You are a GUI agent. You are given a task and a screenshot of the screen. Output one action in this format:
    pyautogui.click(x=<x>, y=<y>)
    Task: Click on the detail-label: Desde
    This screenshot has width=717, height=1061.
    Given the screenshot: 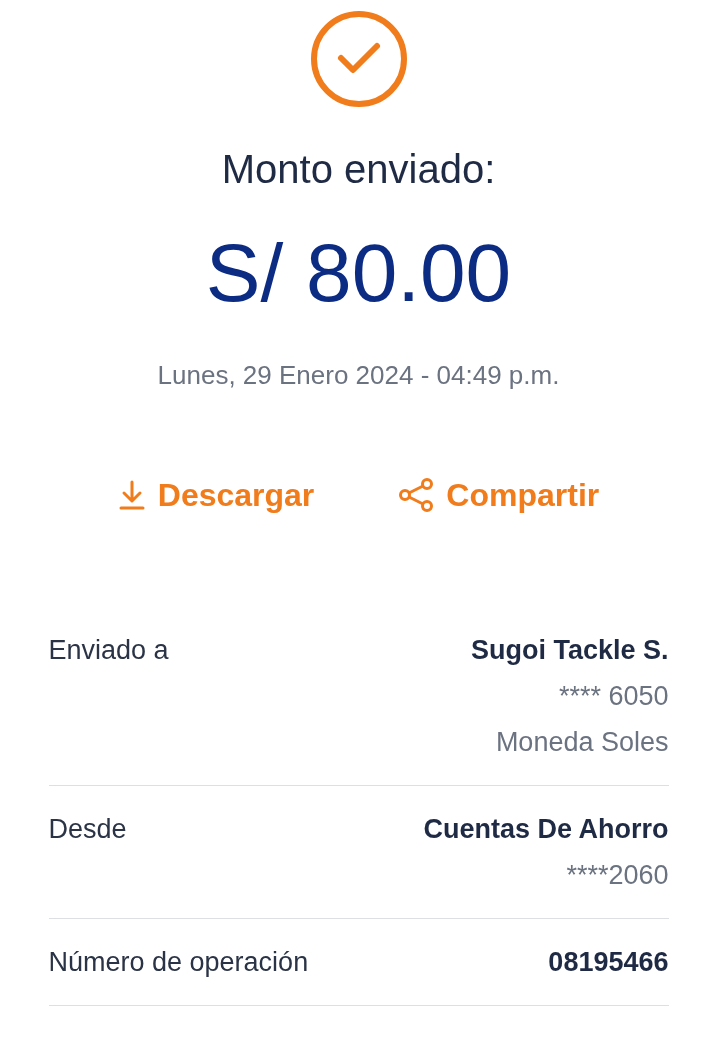 What is the action you would take?
    pyautogui.click(x=87, y=829)
    